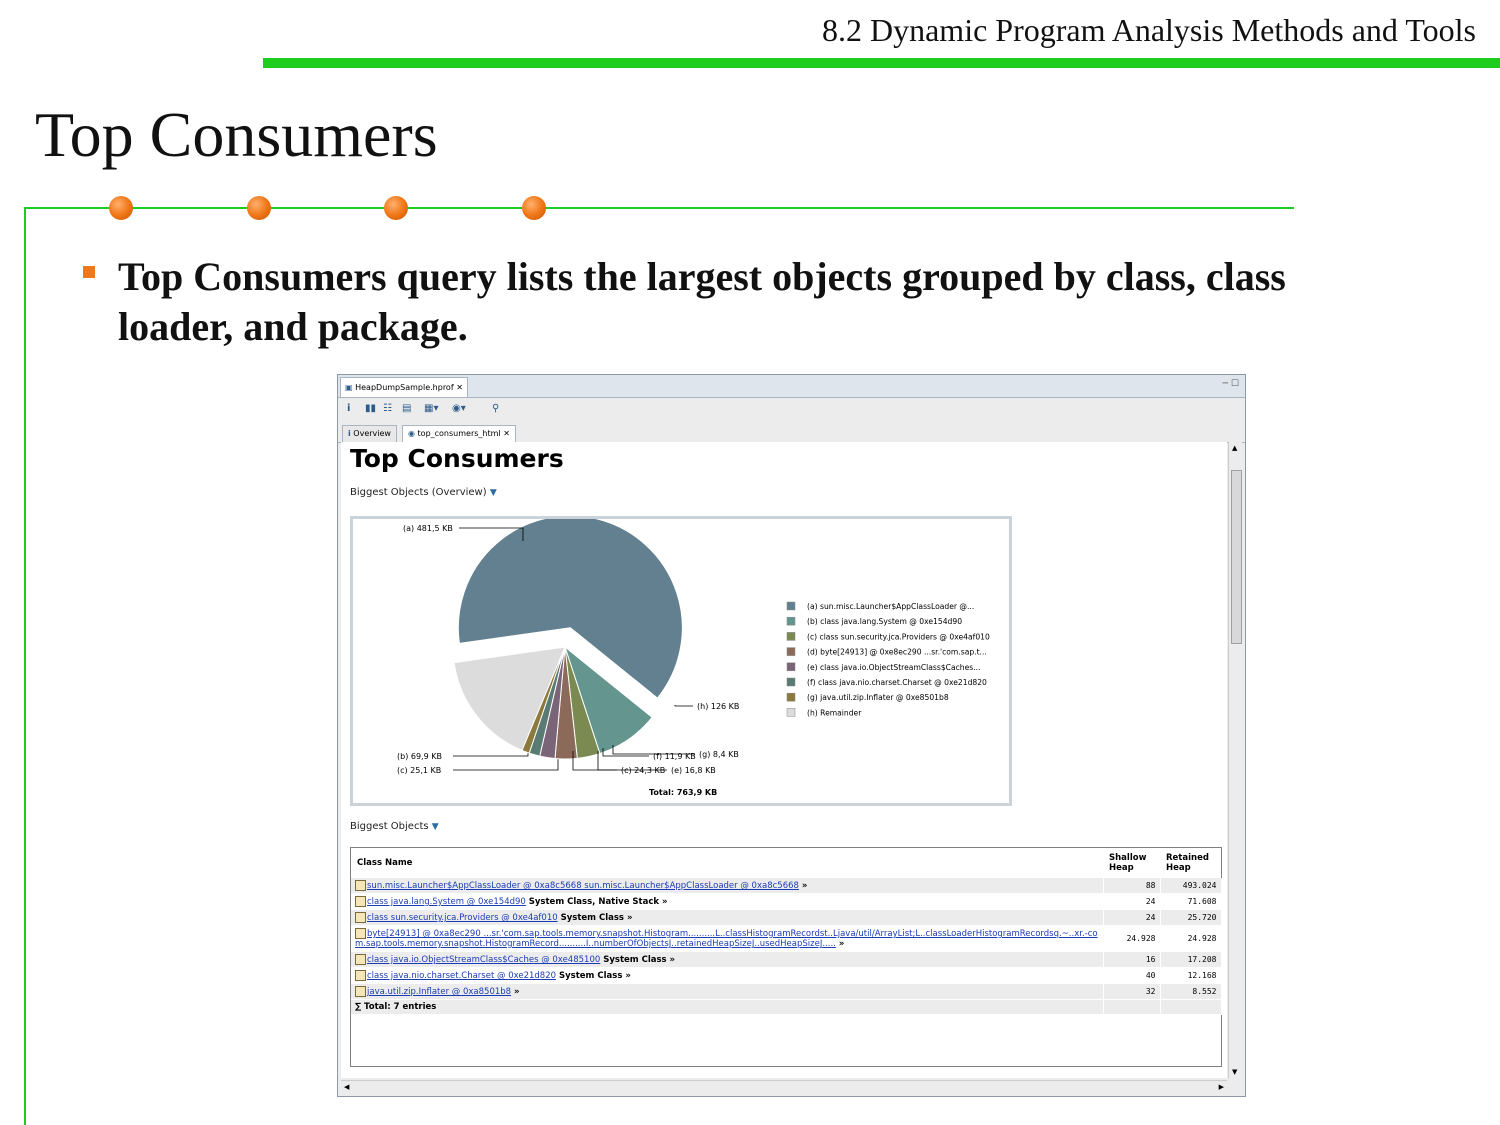 The width and height of the screenshot is (1500, 1125). I want to click on scroll-thumb, so click(1236, 557).